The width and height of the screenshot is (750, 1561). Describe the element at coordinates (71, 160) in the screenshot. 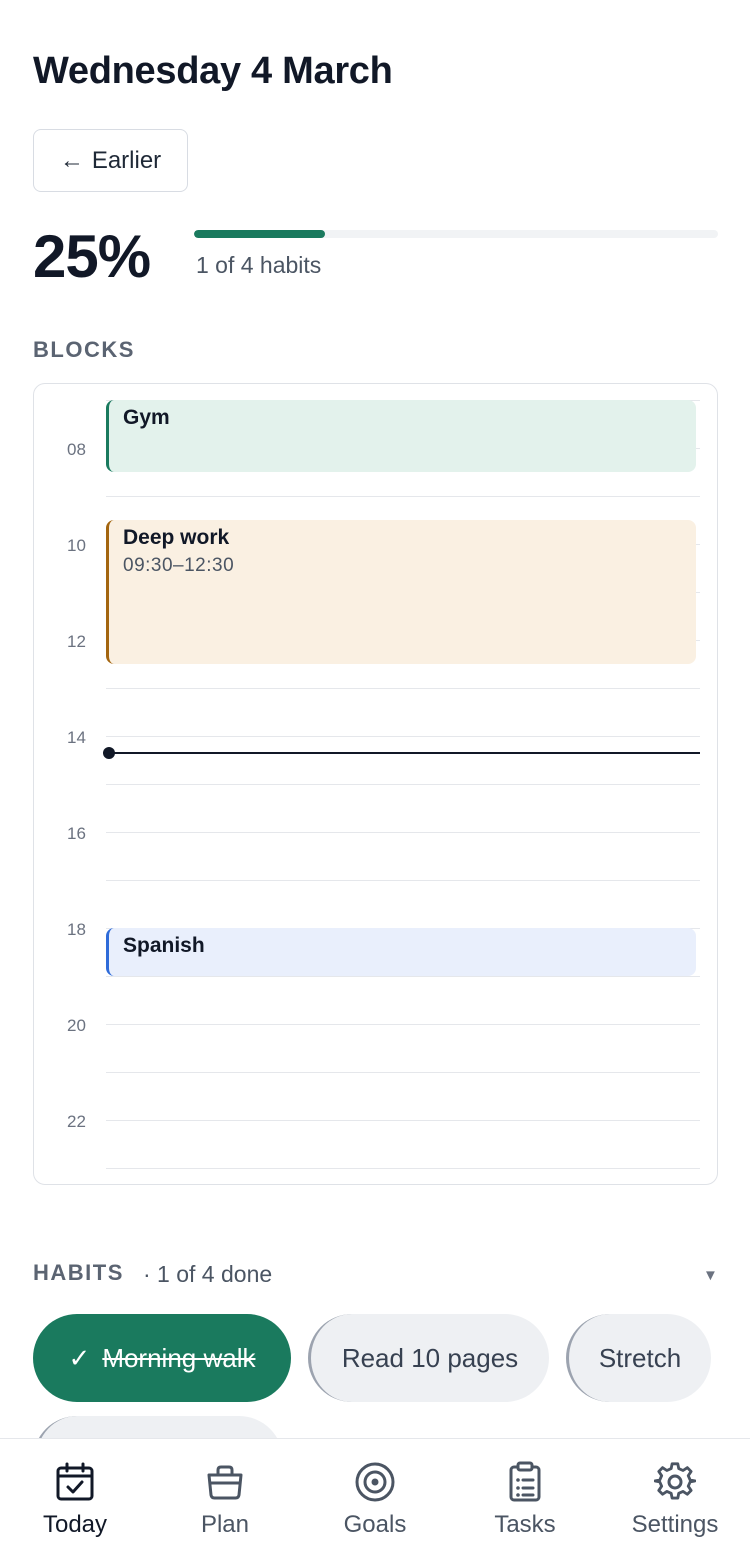

I see `arrow-left-icon: ←` at that location.